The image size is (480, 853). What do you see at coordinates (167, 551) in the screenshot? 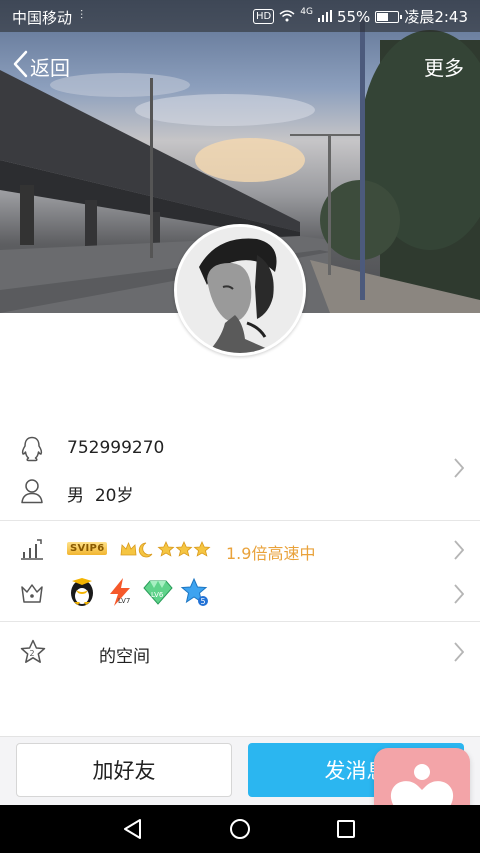
I see `level-icons` at bounding box center [167, 551].